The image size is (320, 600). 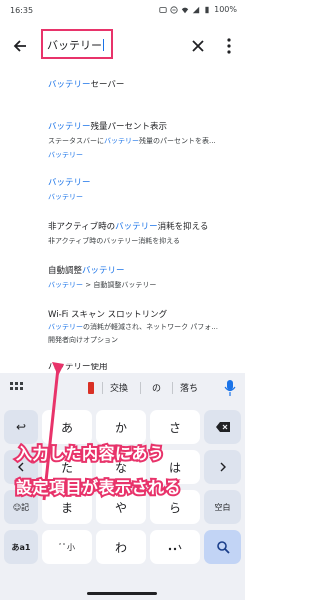 What do you see at coordinates (198, 46) in the screenshot?
I see `close-icon` at bounding box center [198, 46].